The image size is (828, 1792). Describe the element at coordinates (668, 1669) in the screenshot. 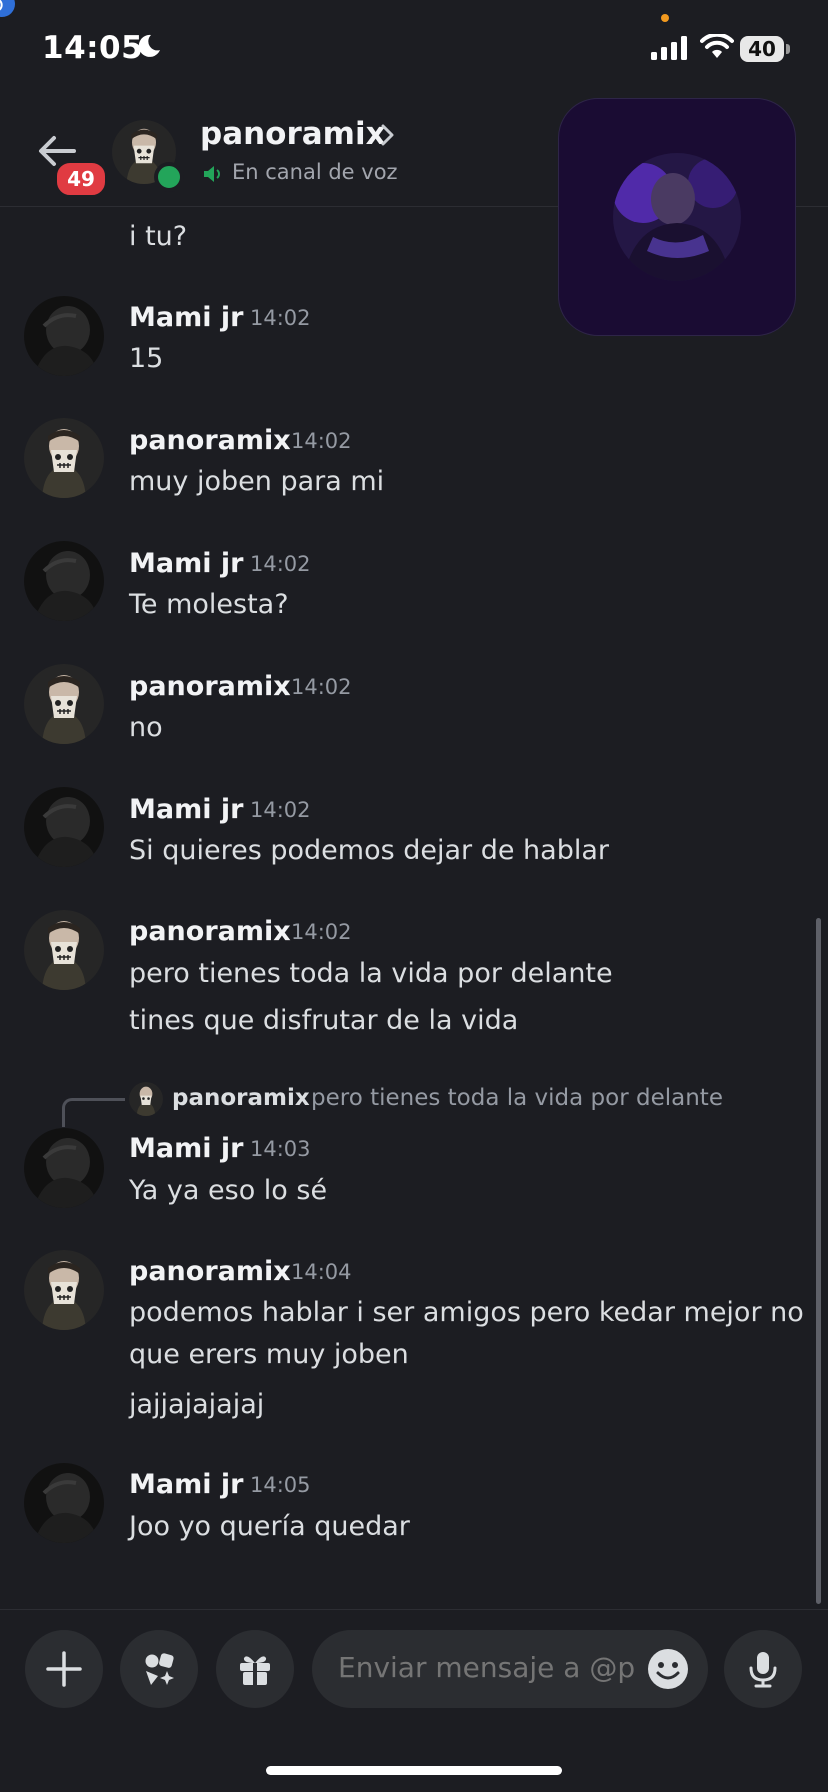

I see `emoji-icon` at that location.